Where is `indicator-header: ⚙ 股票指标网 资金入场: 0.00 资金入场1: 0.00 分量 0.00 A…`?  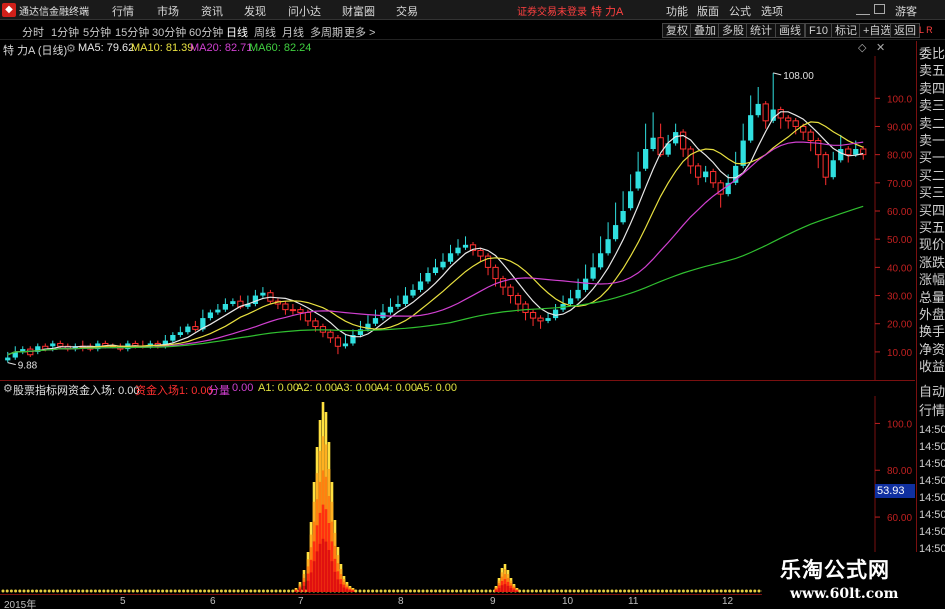 indicator-header: ⚙ 股票指标网 资金入场: 0.00 资金入场1: 0.00 分量 0.00 A… is located at coordinates (457, 388).